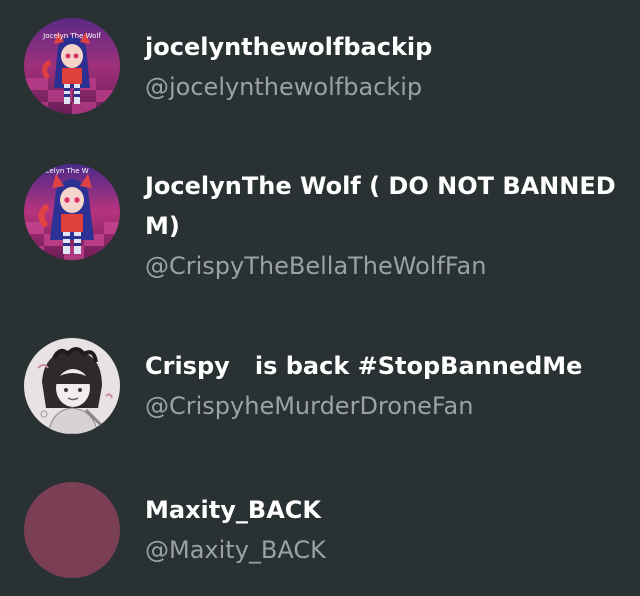  I want to click on display-name: Crispy is back #StopBannedMe, so click(383, 366).